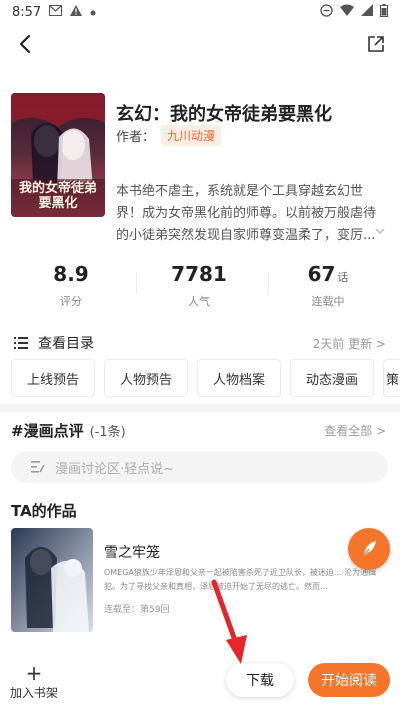  Describe the element at coordinates (33, 693) in the screenshot. I see `add-to-shelf-label: 加入书架` at that location.